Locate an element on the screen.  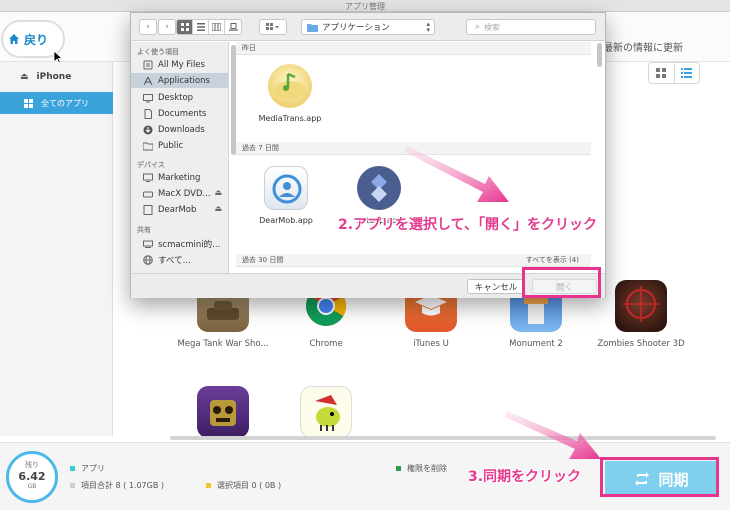
setapp-app-icon is located at coordinates (379, 188).